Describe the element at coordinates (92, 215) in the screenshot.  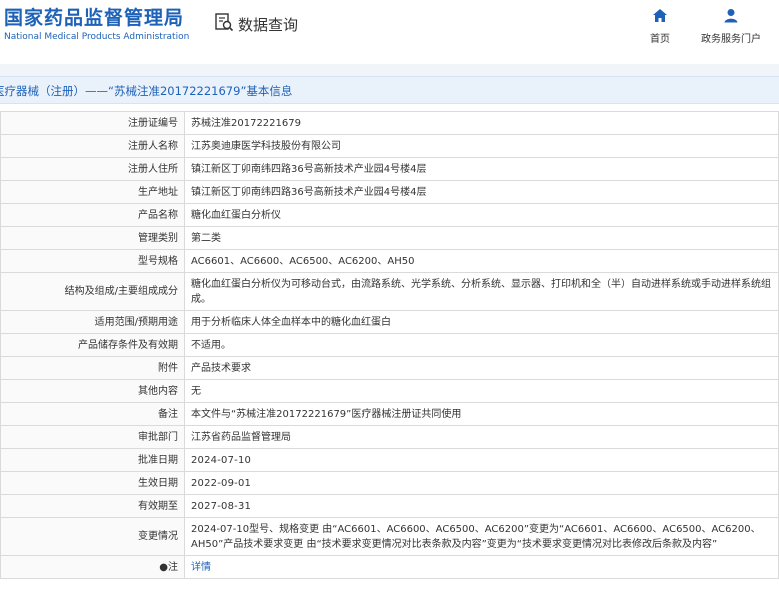
I see `field-label: 产品名称` at that location.